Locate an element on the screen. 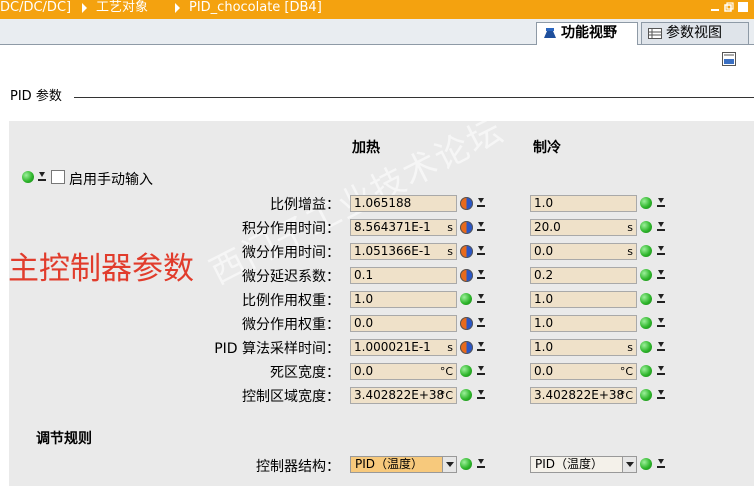 Image resolution: width=754 pixels, height=486 pixels. column-heading-heat: 加热 is located at coordinates (366, 148).